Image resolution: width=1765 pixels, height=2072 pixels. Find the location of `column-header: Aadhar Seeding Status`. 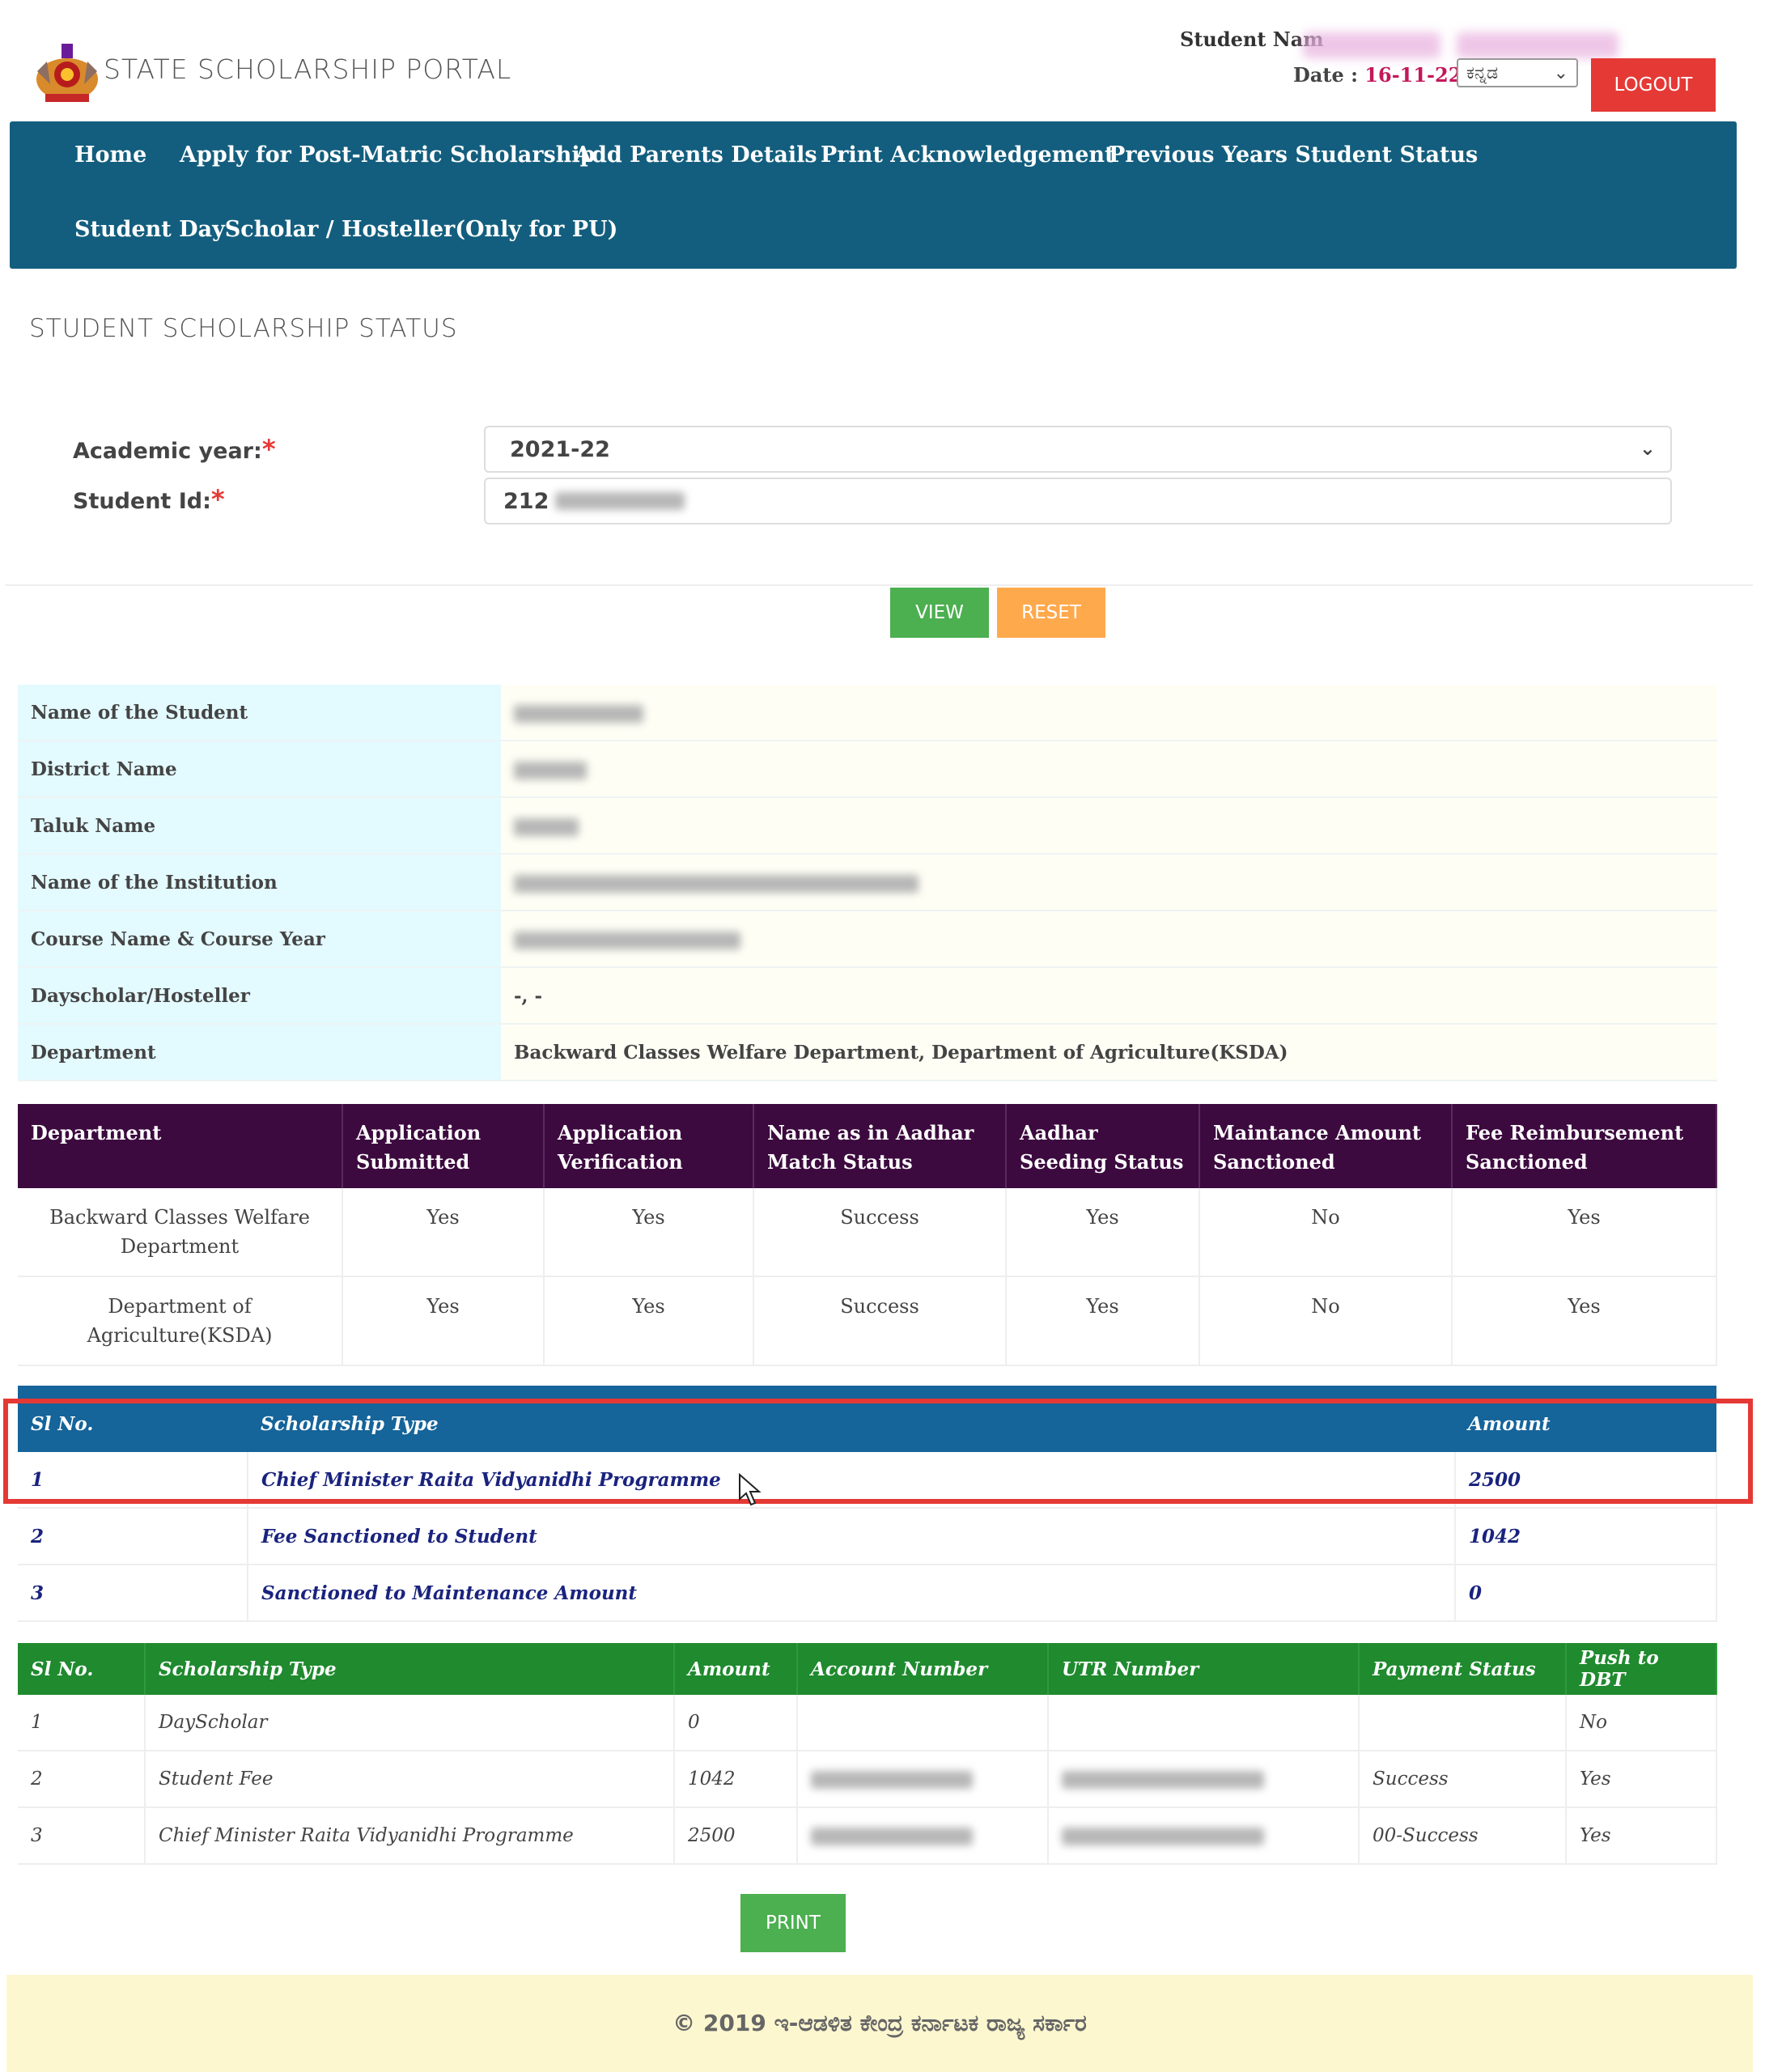

column-header: Aadhar Seeding Status is located at coordinates (1103, 1146).